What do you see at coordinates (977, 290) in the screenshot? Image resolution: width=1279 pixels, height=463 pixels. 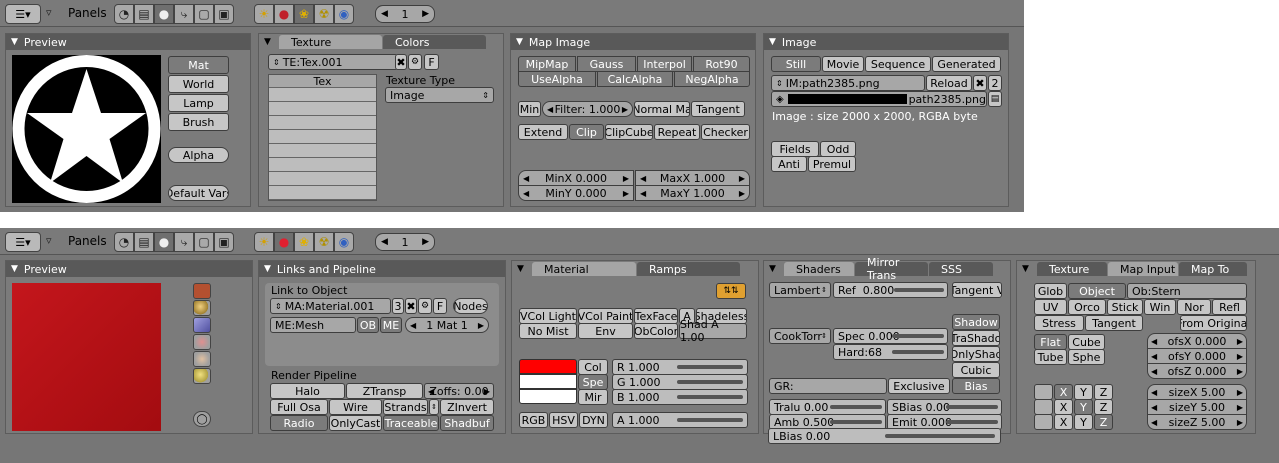 I see `tangent-v-button: Tangent V` at bounding box center [977, 290].